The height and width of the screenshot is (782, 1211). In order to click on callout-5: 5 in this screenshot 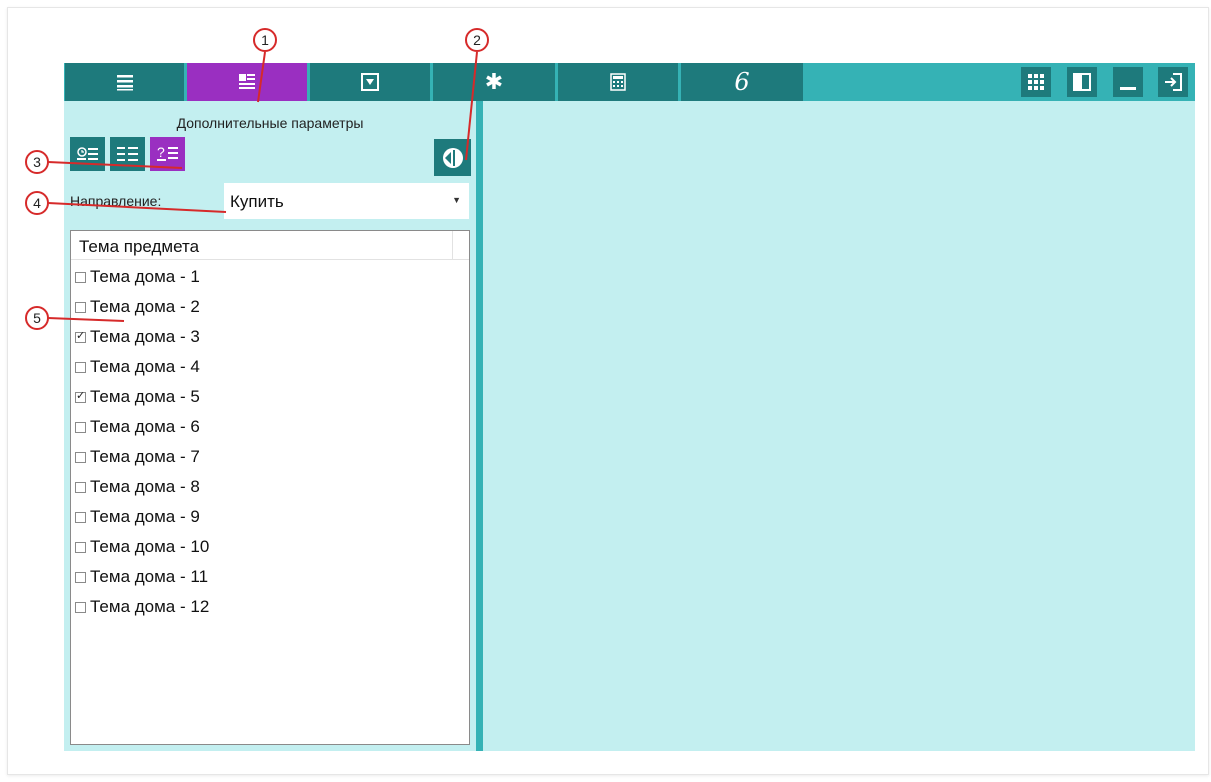, I will do `click(37, 318)`.